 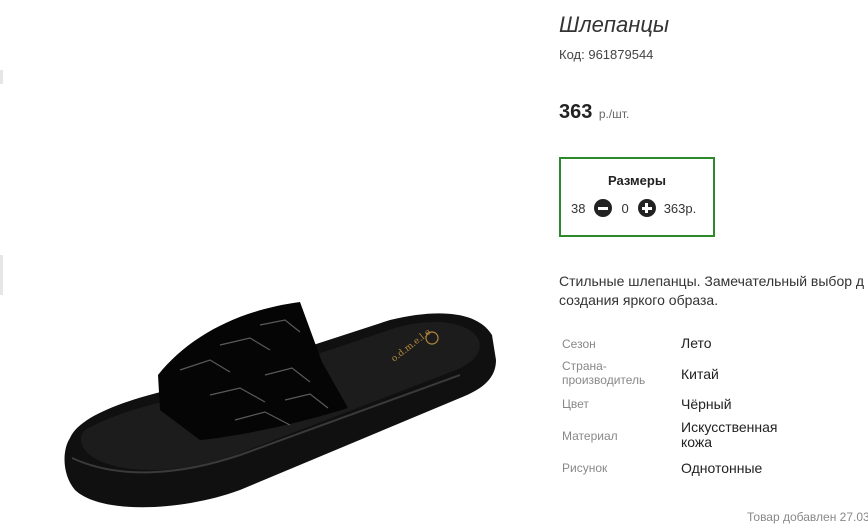 What do you see at coordinates (575, 404) in the screenshot?
I see `property-name: Цвет` at bounding box center [575, 404].